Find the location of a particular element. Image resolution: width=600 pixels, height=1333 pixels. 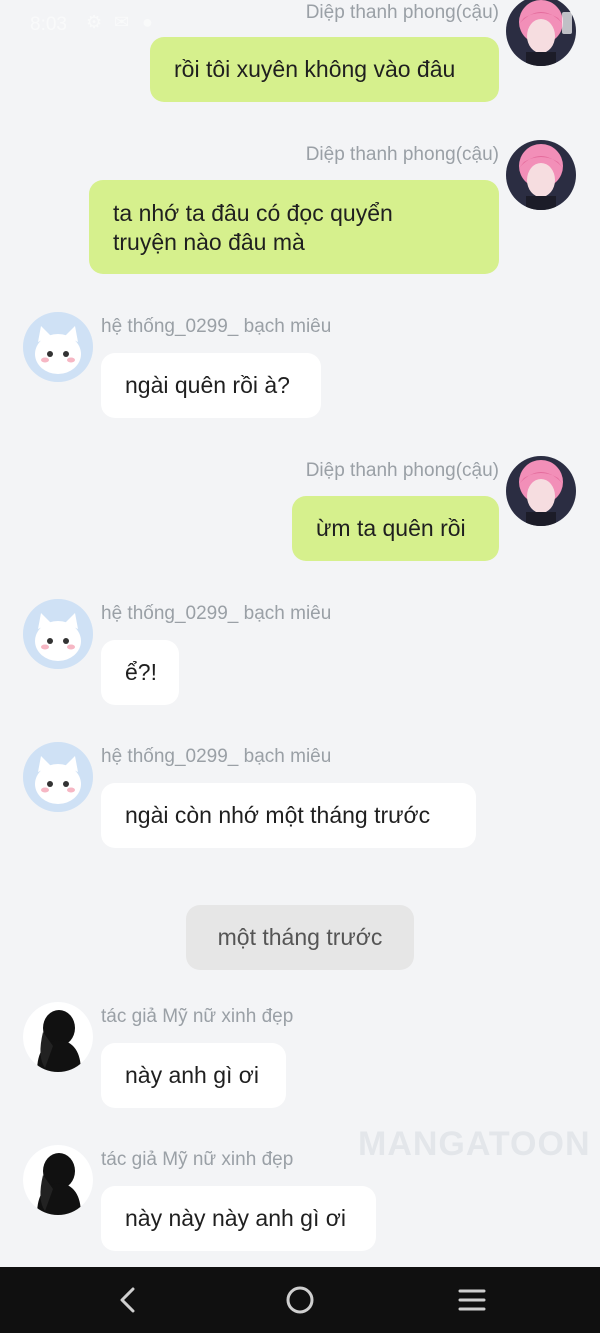

message-text: ừm ta quên rồi is located at coordinates (391, 528).